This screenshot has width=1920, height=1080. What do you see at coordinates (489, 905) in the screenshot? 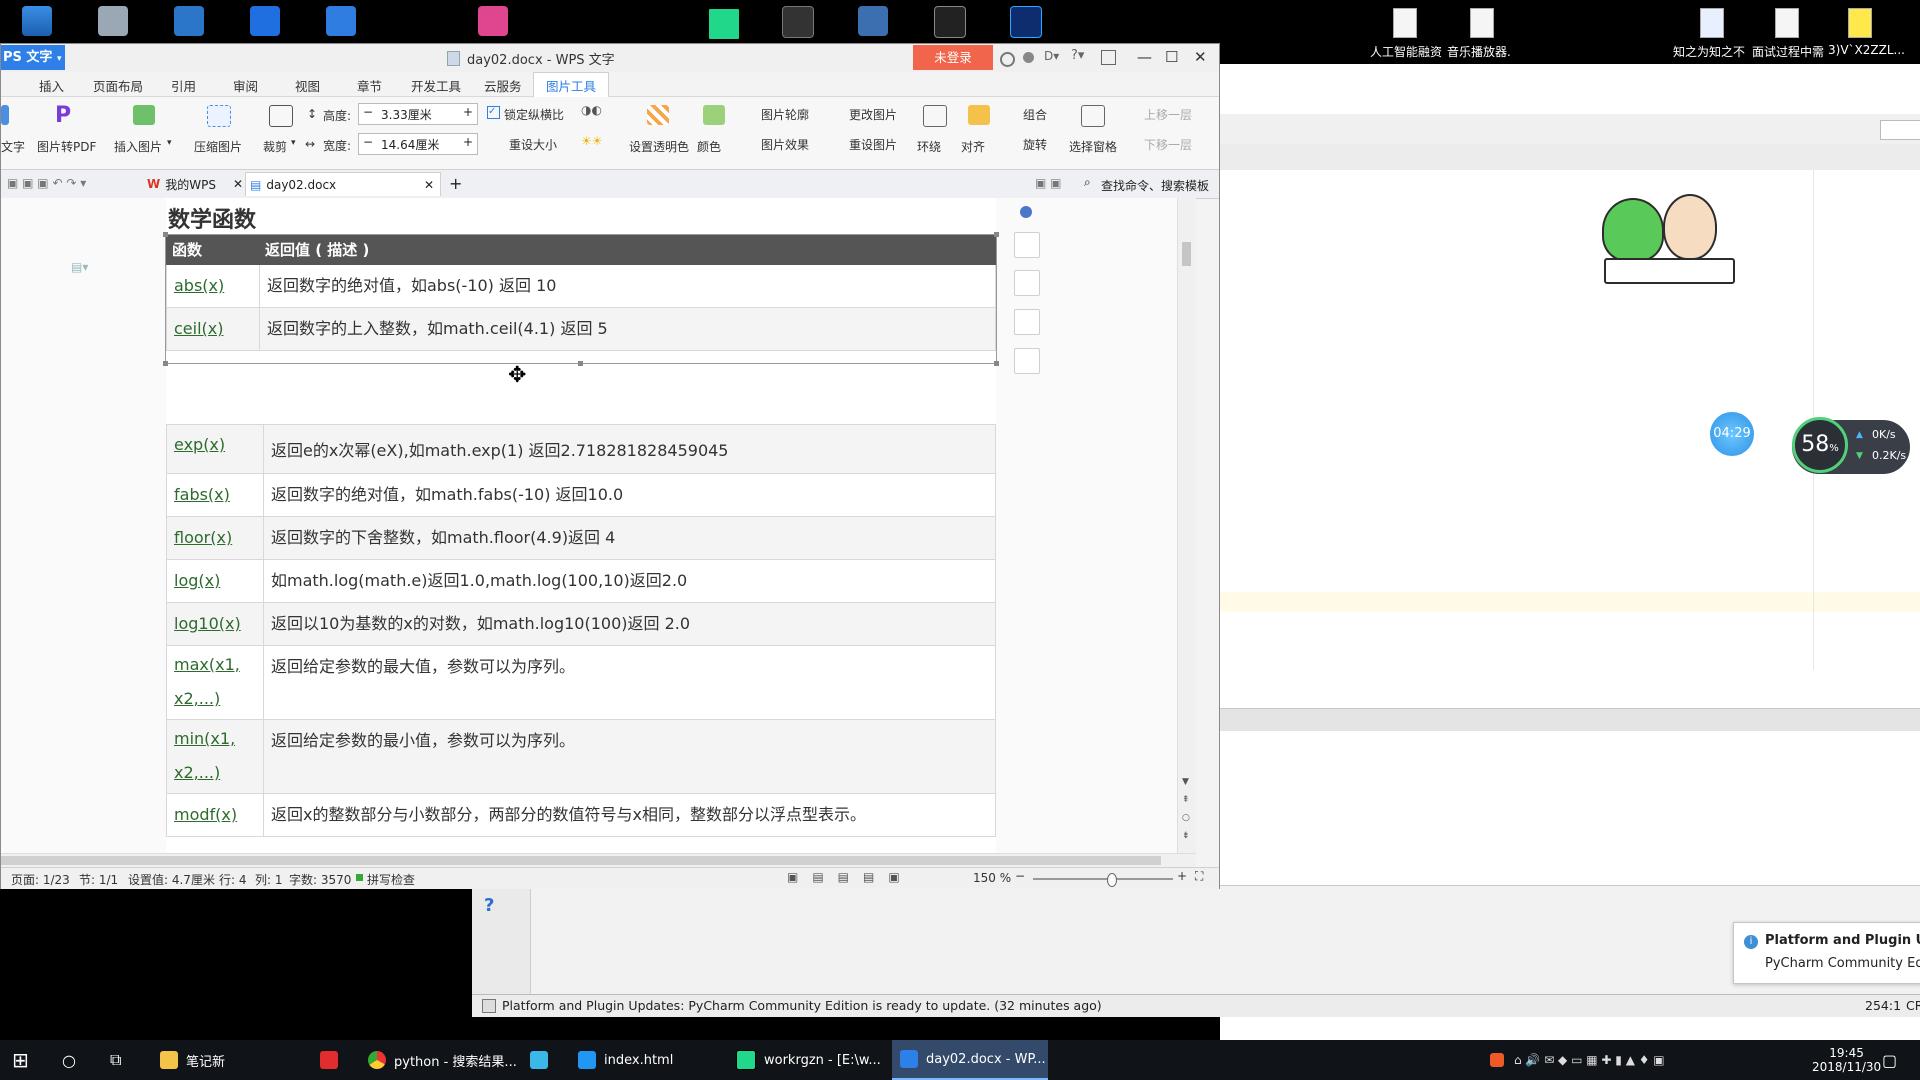
I see `help-icon: ?` at bounding box center [489, 905].